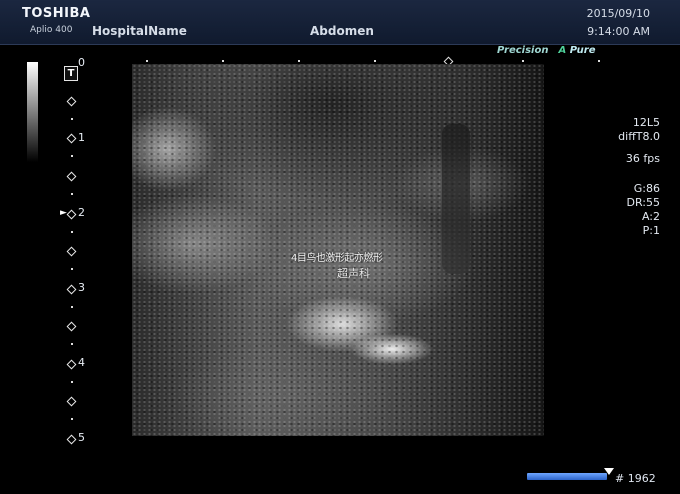 The image size is (680, 494). Describe the element at coordinates (639, 136) in the screenshot. I see `preset-label: diffT8.0` at that location.